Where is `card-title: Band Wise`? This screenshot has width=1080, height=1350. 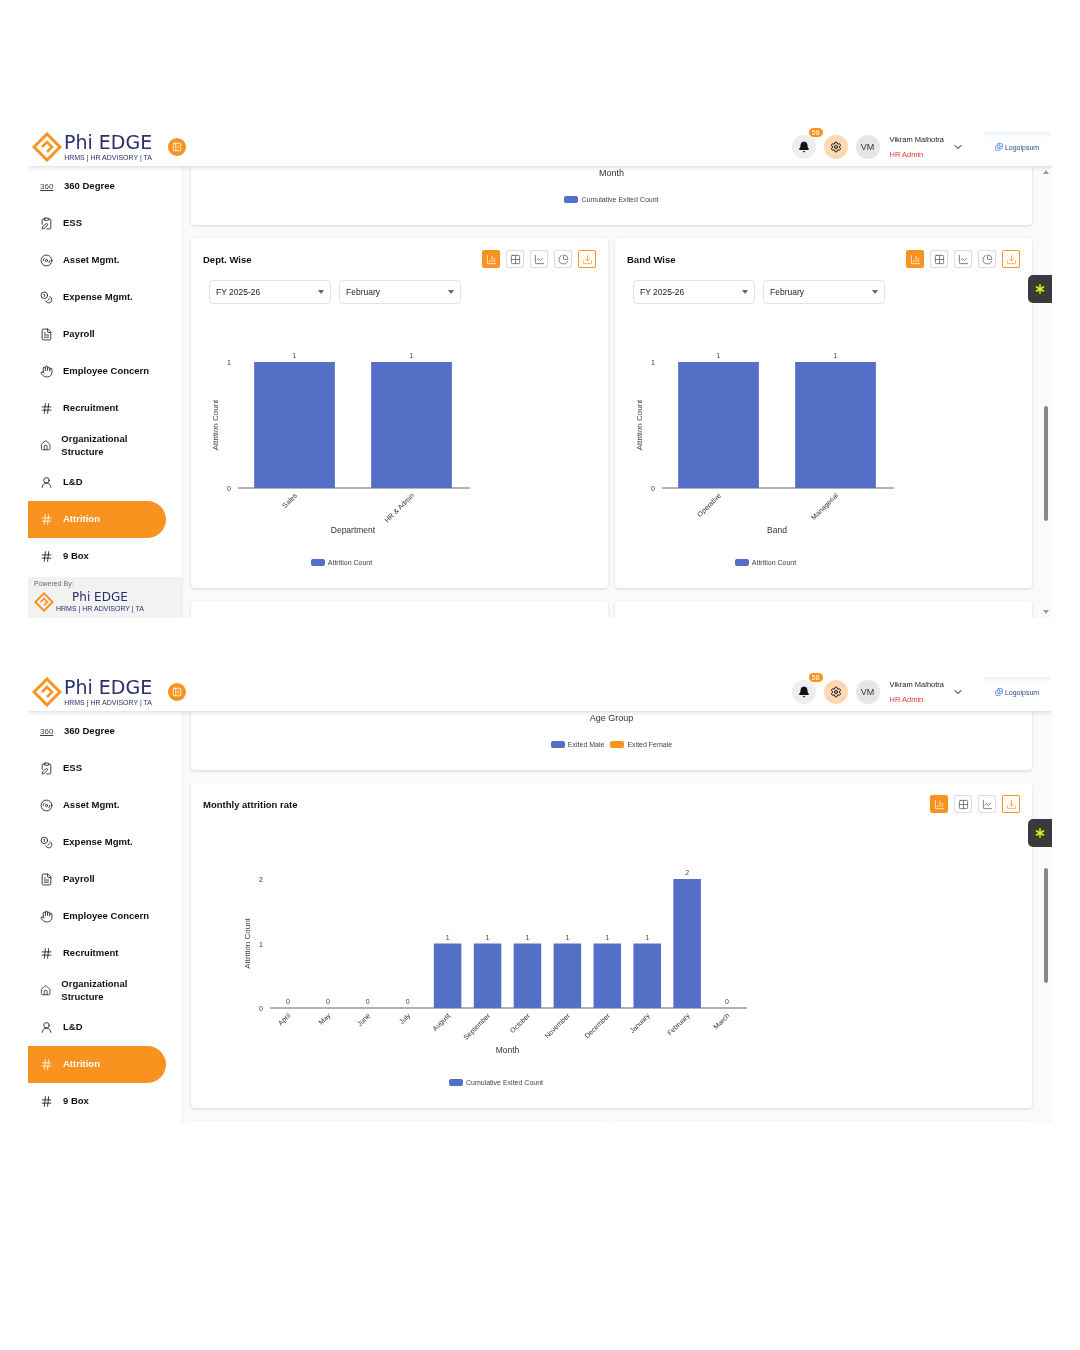
card-title: Band Wise is located at coordinates (651, 259).